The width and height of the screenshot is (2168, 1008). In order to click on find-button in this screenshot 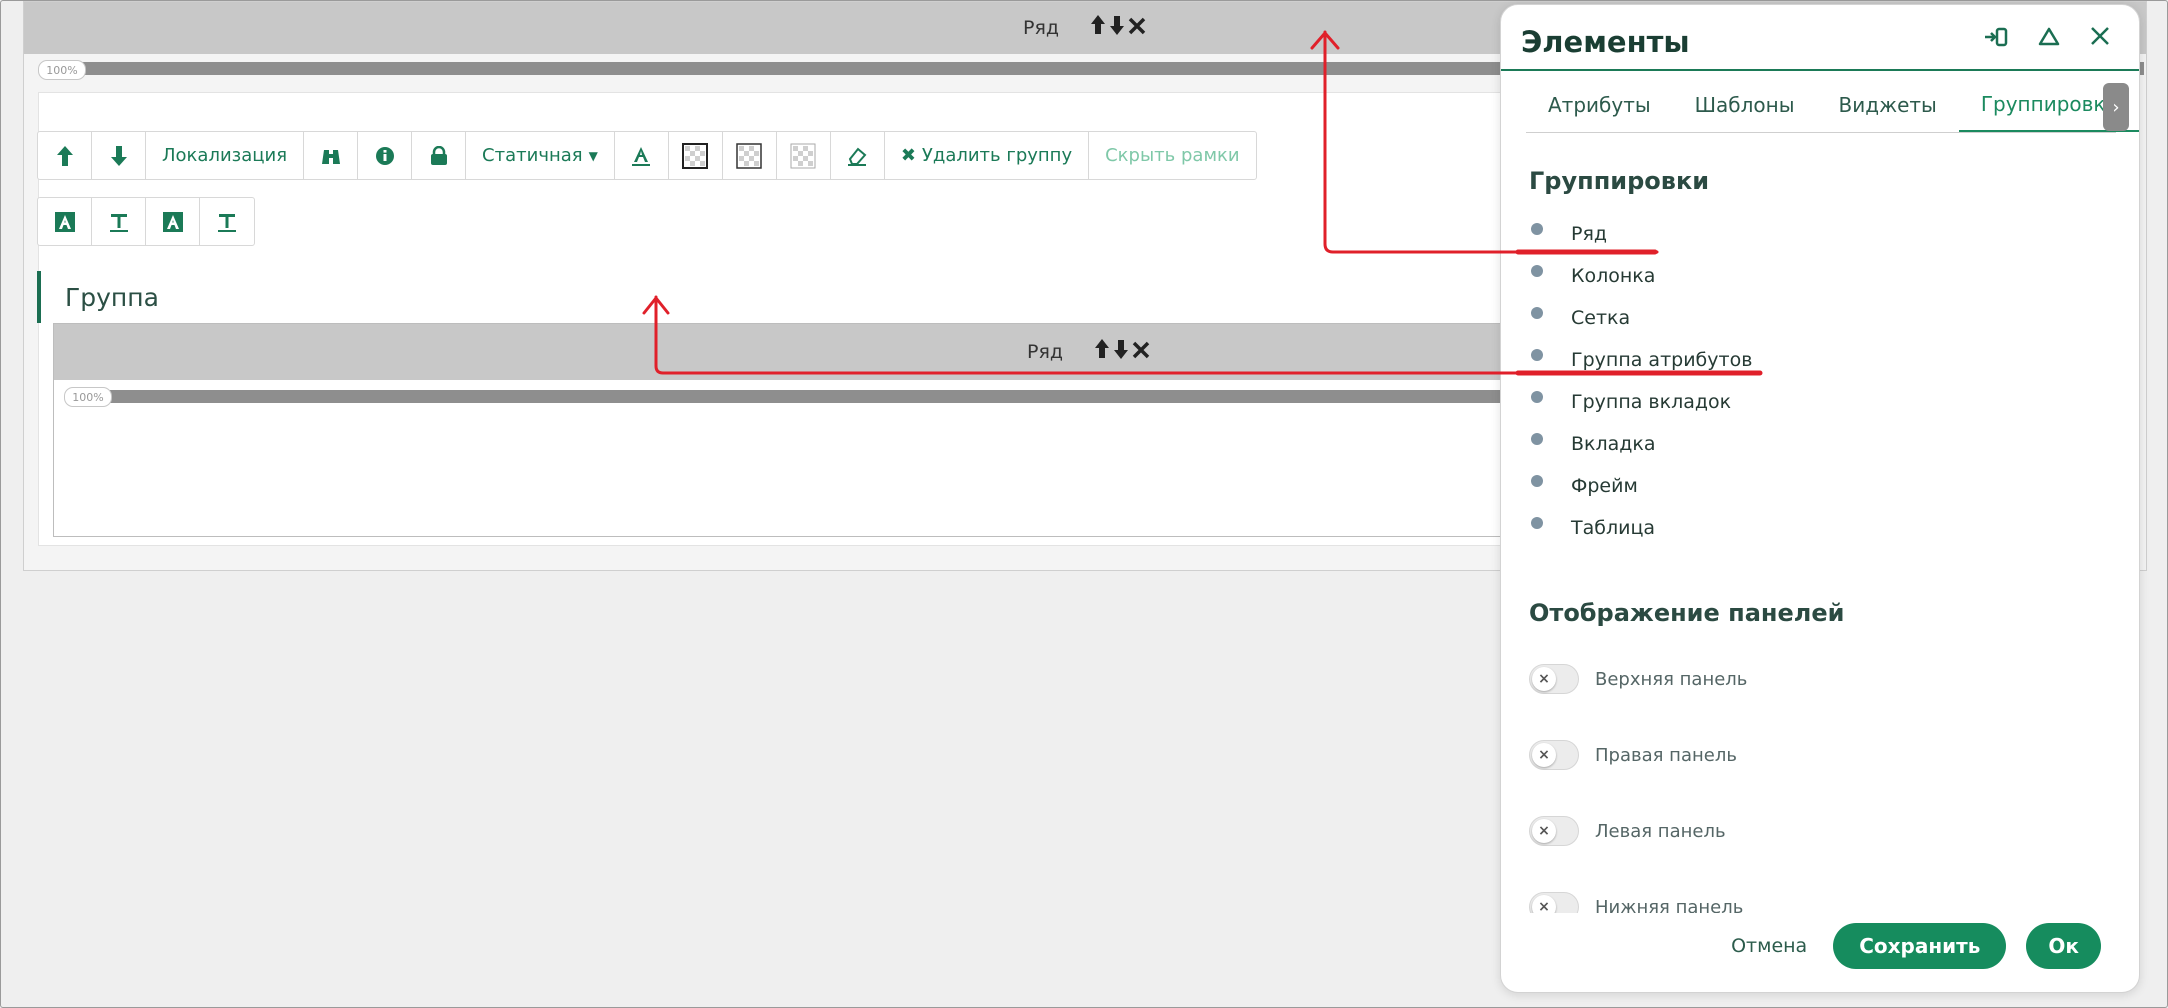, I will do `click(331, 155)`.